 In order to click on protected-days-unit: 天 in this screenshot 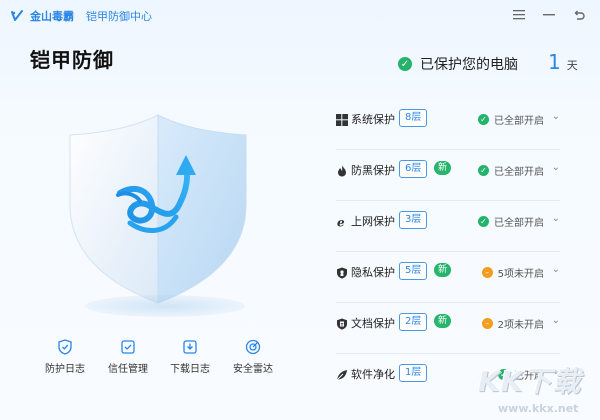, I will do `click(572, 65)`.